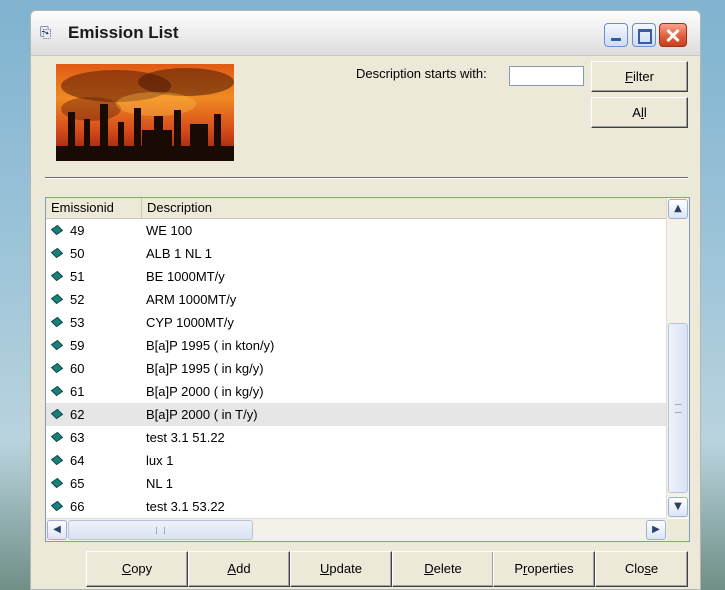  What do you see at coordinates (356, 506) in the screenshot?
I see `table-row: 66 test 3.1 53.22` at bounding box center [356, 506].